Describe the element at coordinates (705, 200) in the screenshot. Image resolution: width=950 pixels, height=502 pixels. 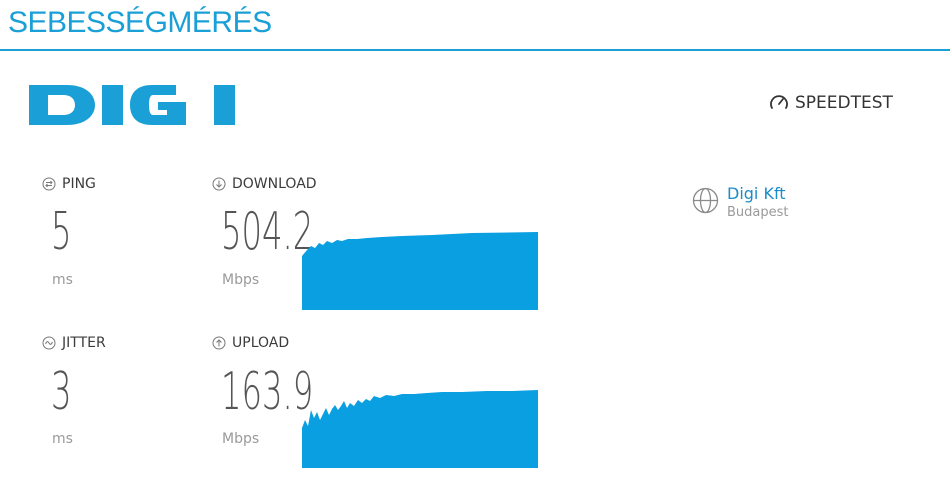
I see `globe-icon` at that location.